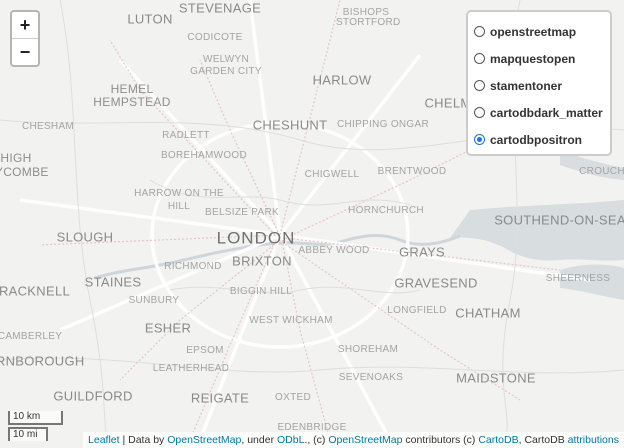 Image resolution: width=624 pixels, height=448 pixels. Describe the element at coordinates (28, 434) in the screenshot. I see `scale-bar-mi: 10 mi` at that location.